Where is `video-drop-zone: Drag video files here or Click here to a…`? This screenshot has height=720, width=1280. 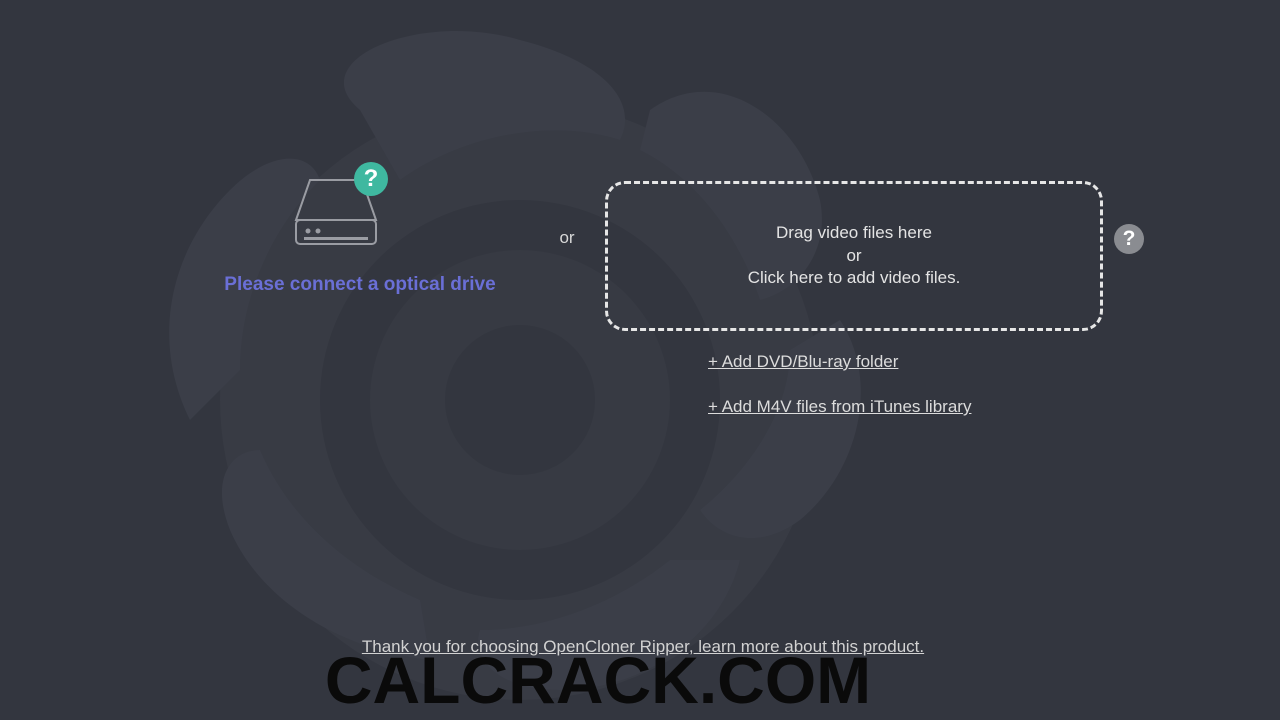
video-drop-zone: Drag video files here or Click here to a… is located at coordinates (854, 256).